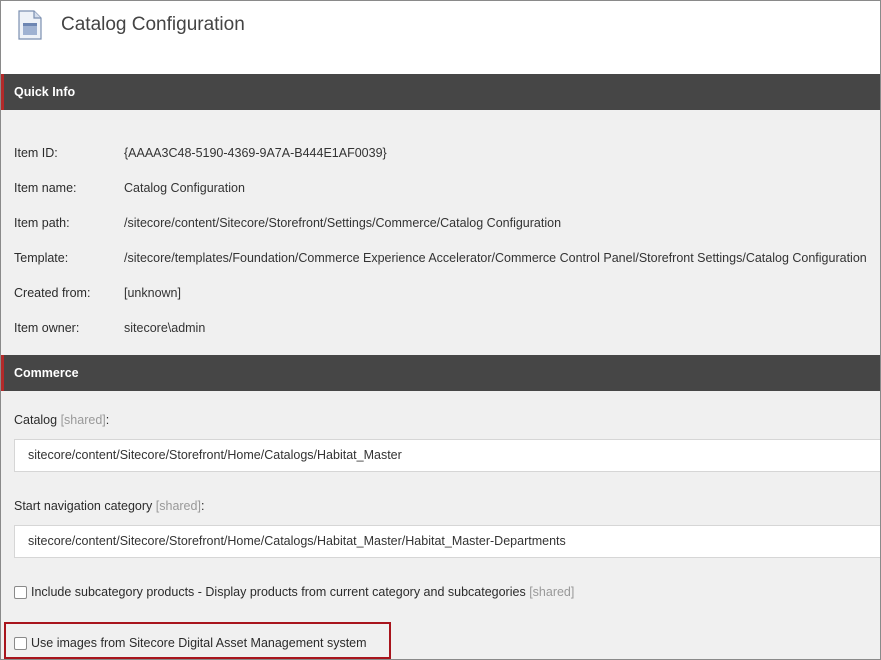  Describe the element at coordinates (440, 37) in the screenshot. I see `page-header: Catalog Configuration` at that location.